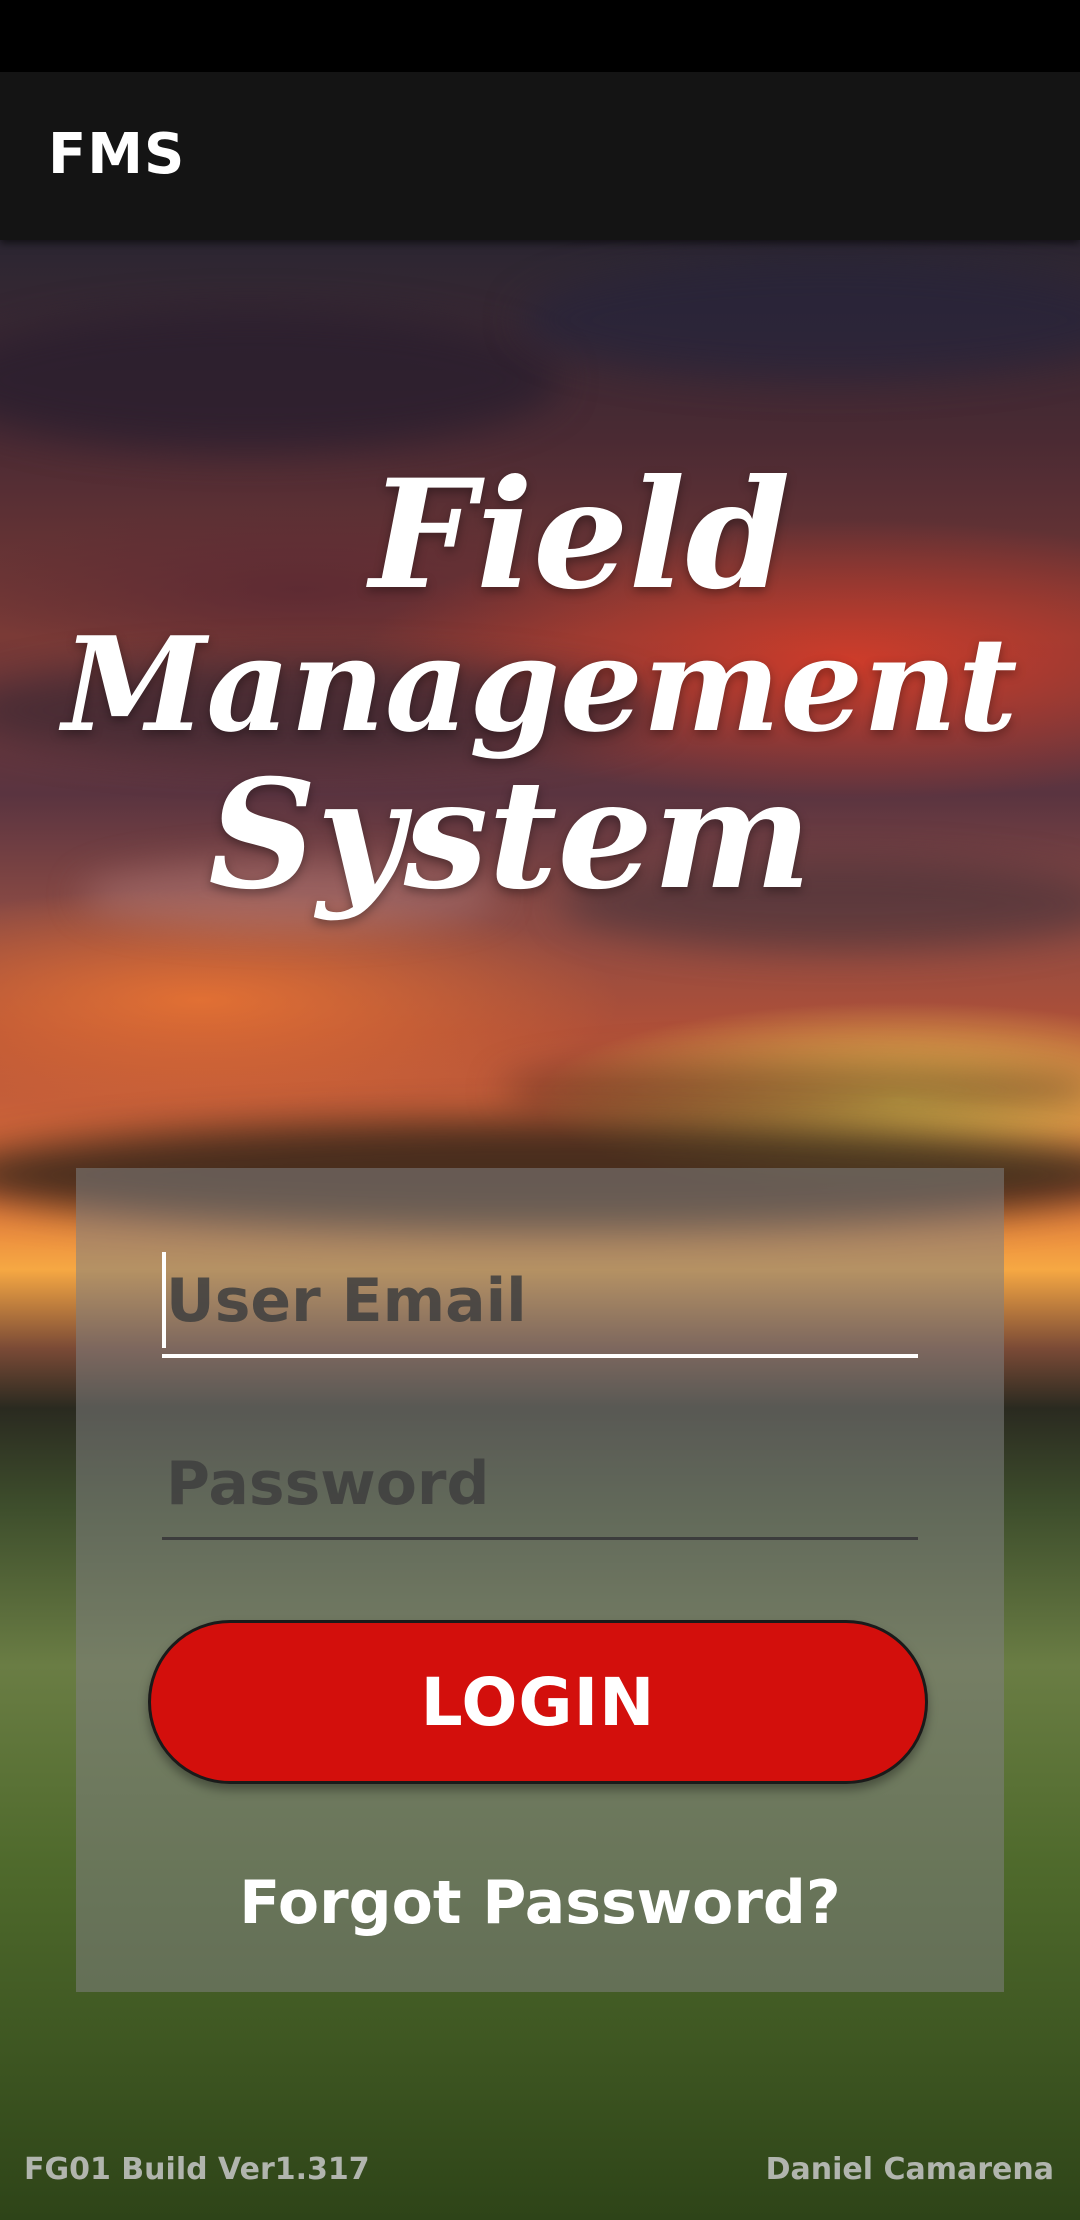 Image resolution: width=1080 pixels, height=2220 pixels. Describe the element at coordinates (540, 1485) in the screenshot. I see `password-field` at that location.